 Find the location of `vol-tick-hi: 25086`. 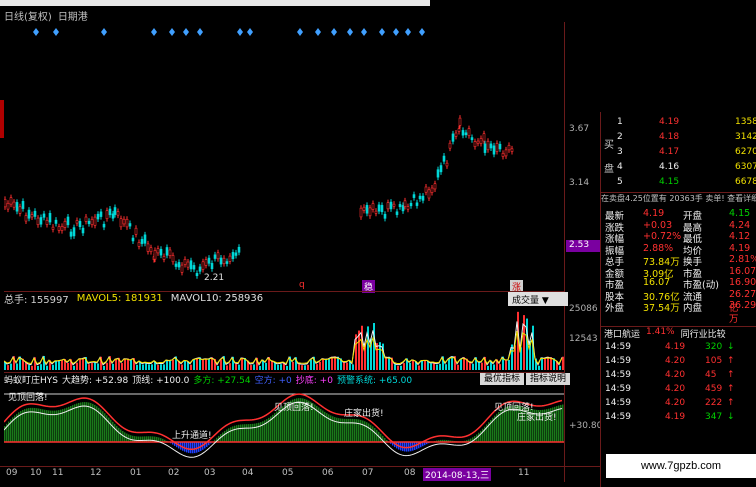

vol-tick-hi: 25086 is located at coordinates (583, 309).